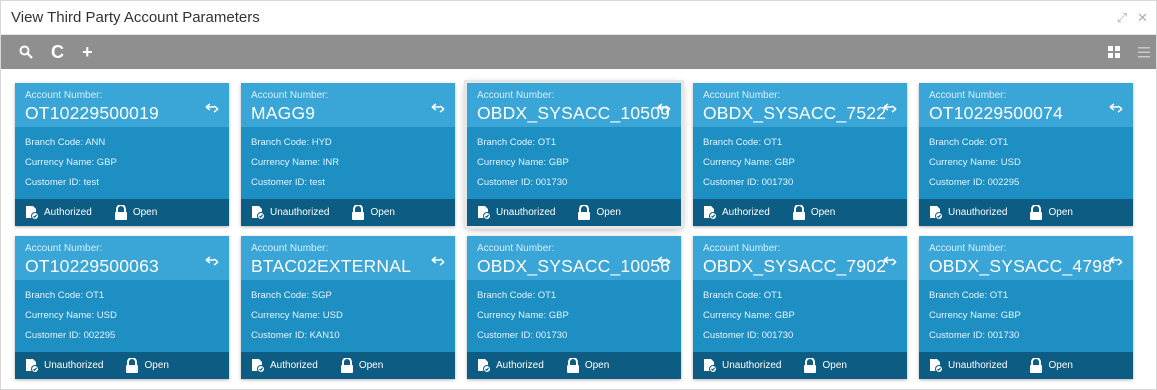  What do you see at coordinates (291, 295) in the screenshot?
I see `branch-code: Branch Code: SGP` at bounding box center [291, 295].